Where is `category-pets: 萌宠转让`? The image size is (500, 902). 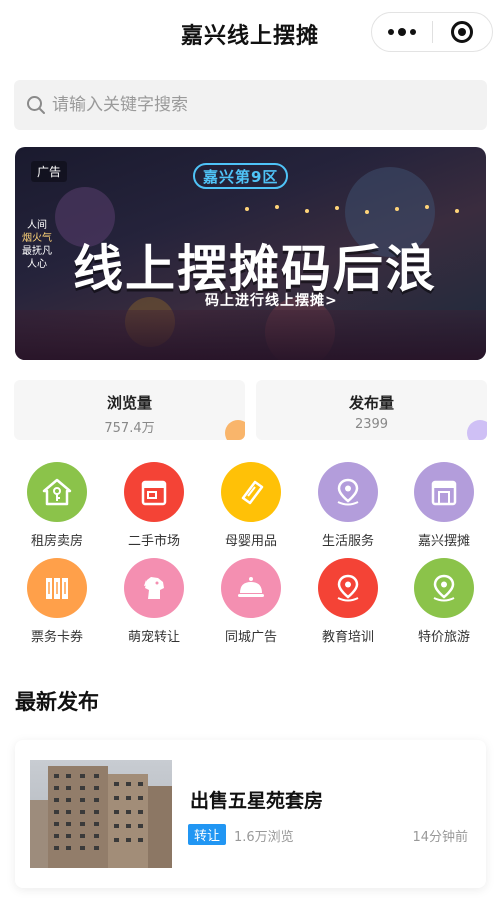 category-pets: 萌宠转让 is located at coordinates (154, 601).